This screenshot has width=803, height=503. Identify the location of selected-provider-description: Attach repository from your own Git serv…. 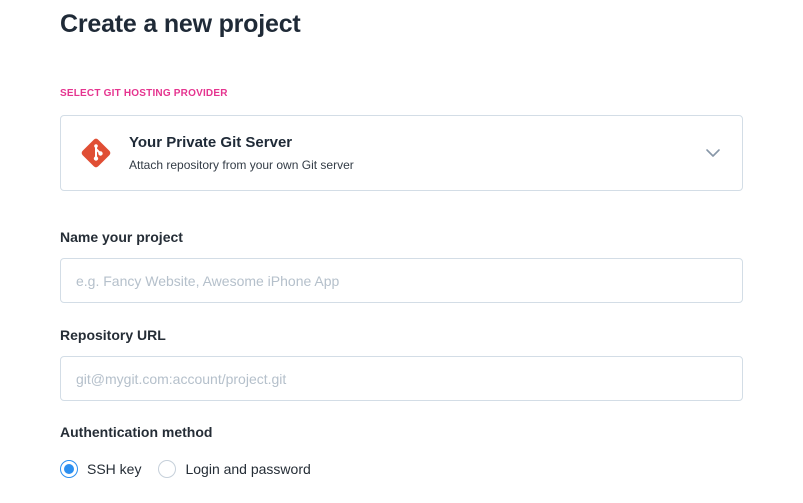
(241, 165).